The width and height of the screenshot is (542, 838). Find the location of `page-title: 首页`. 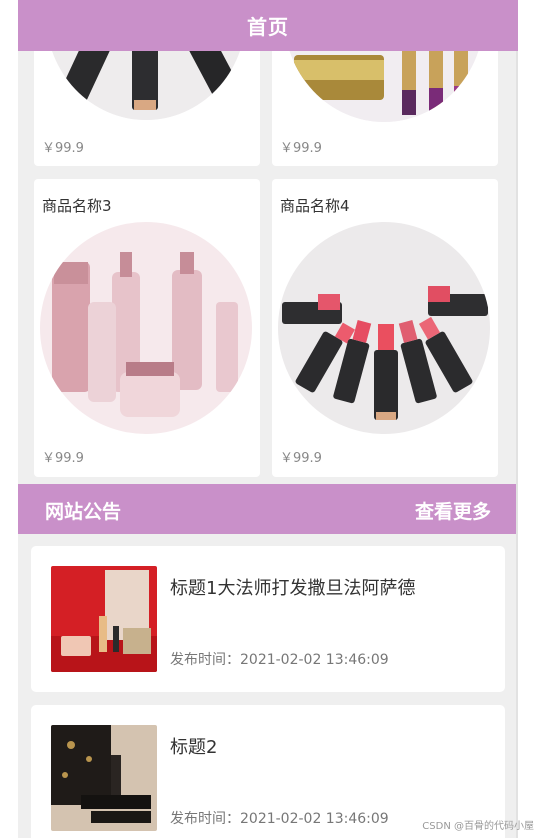

page-title: 首页 is located at coordinates (268, 27).